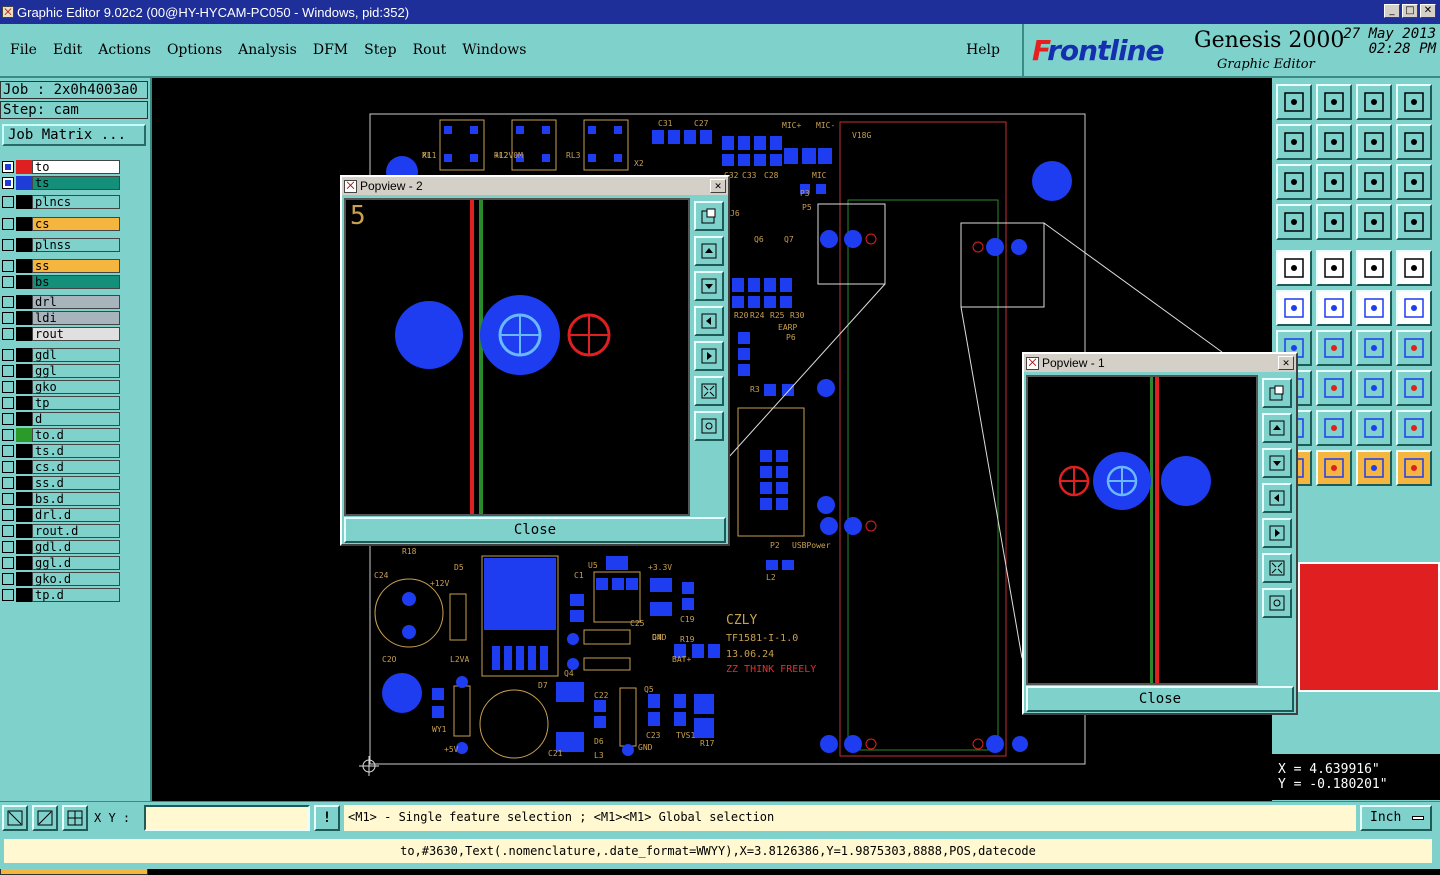 The width and height of the screenshot is (1440, 875). Describe the element at coordinates (124, 50) in the screenshot. I see `menu-actions: Actions` at that location.